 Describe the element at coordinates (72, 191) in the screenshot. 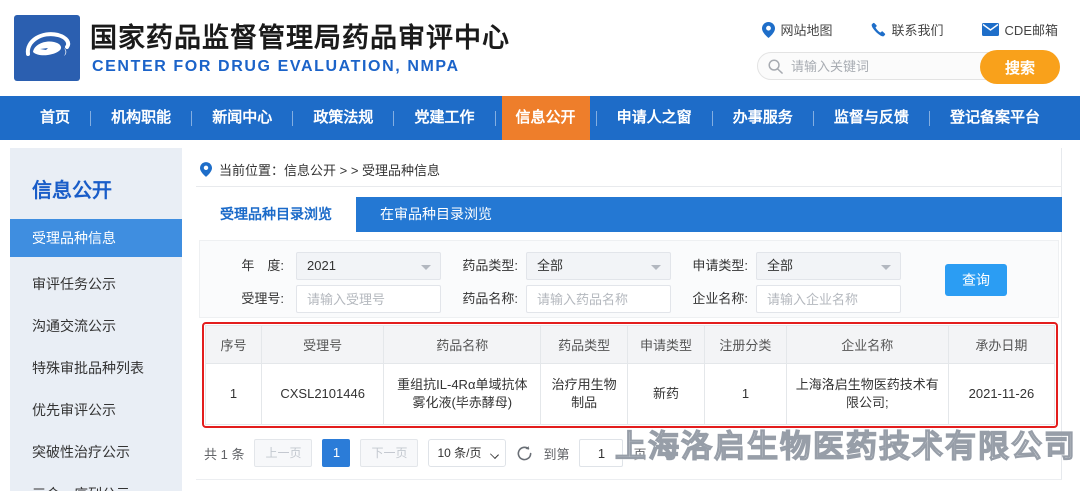

I see `sidebar-title: 信息公开` at that location.